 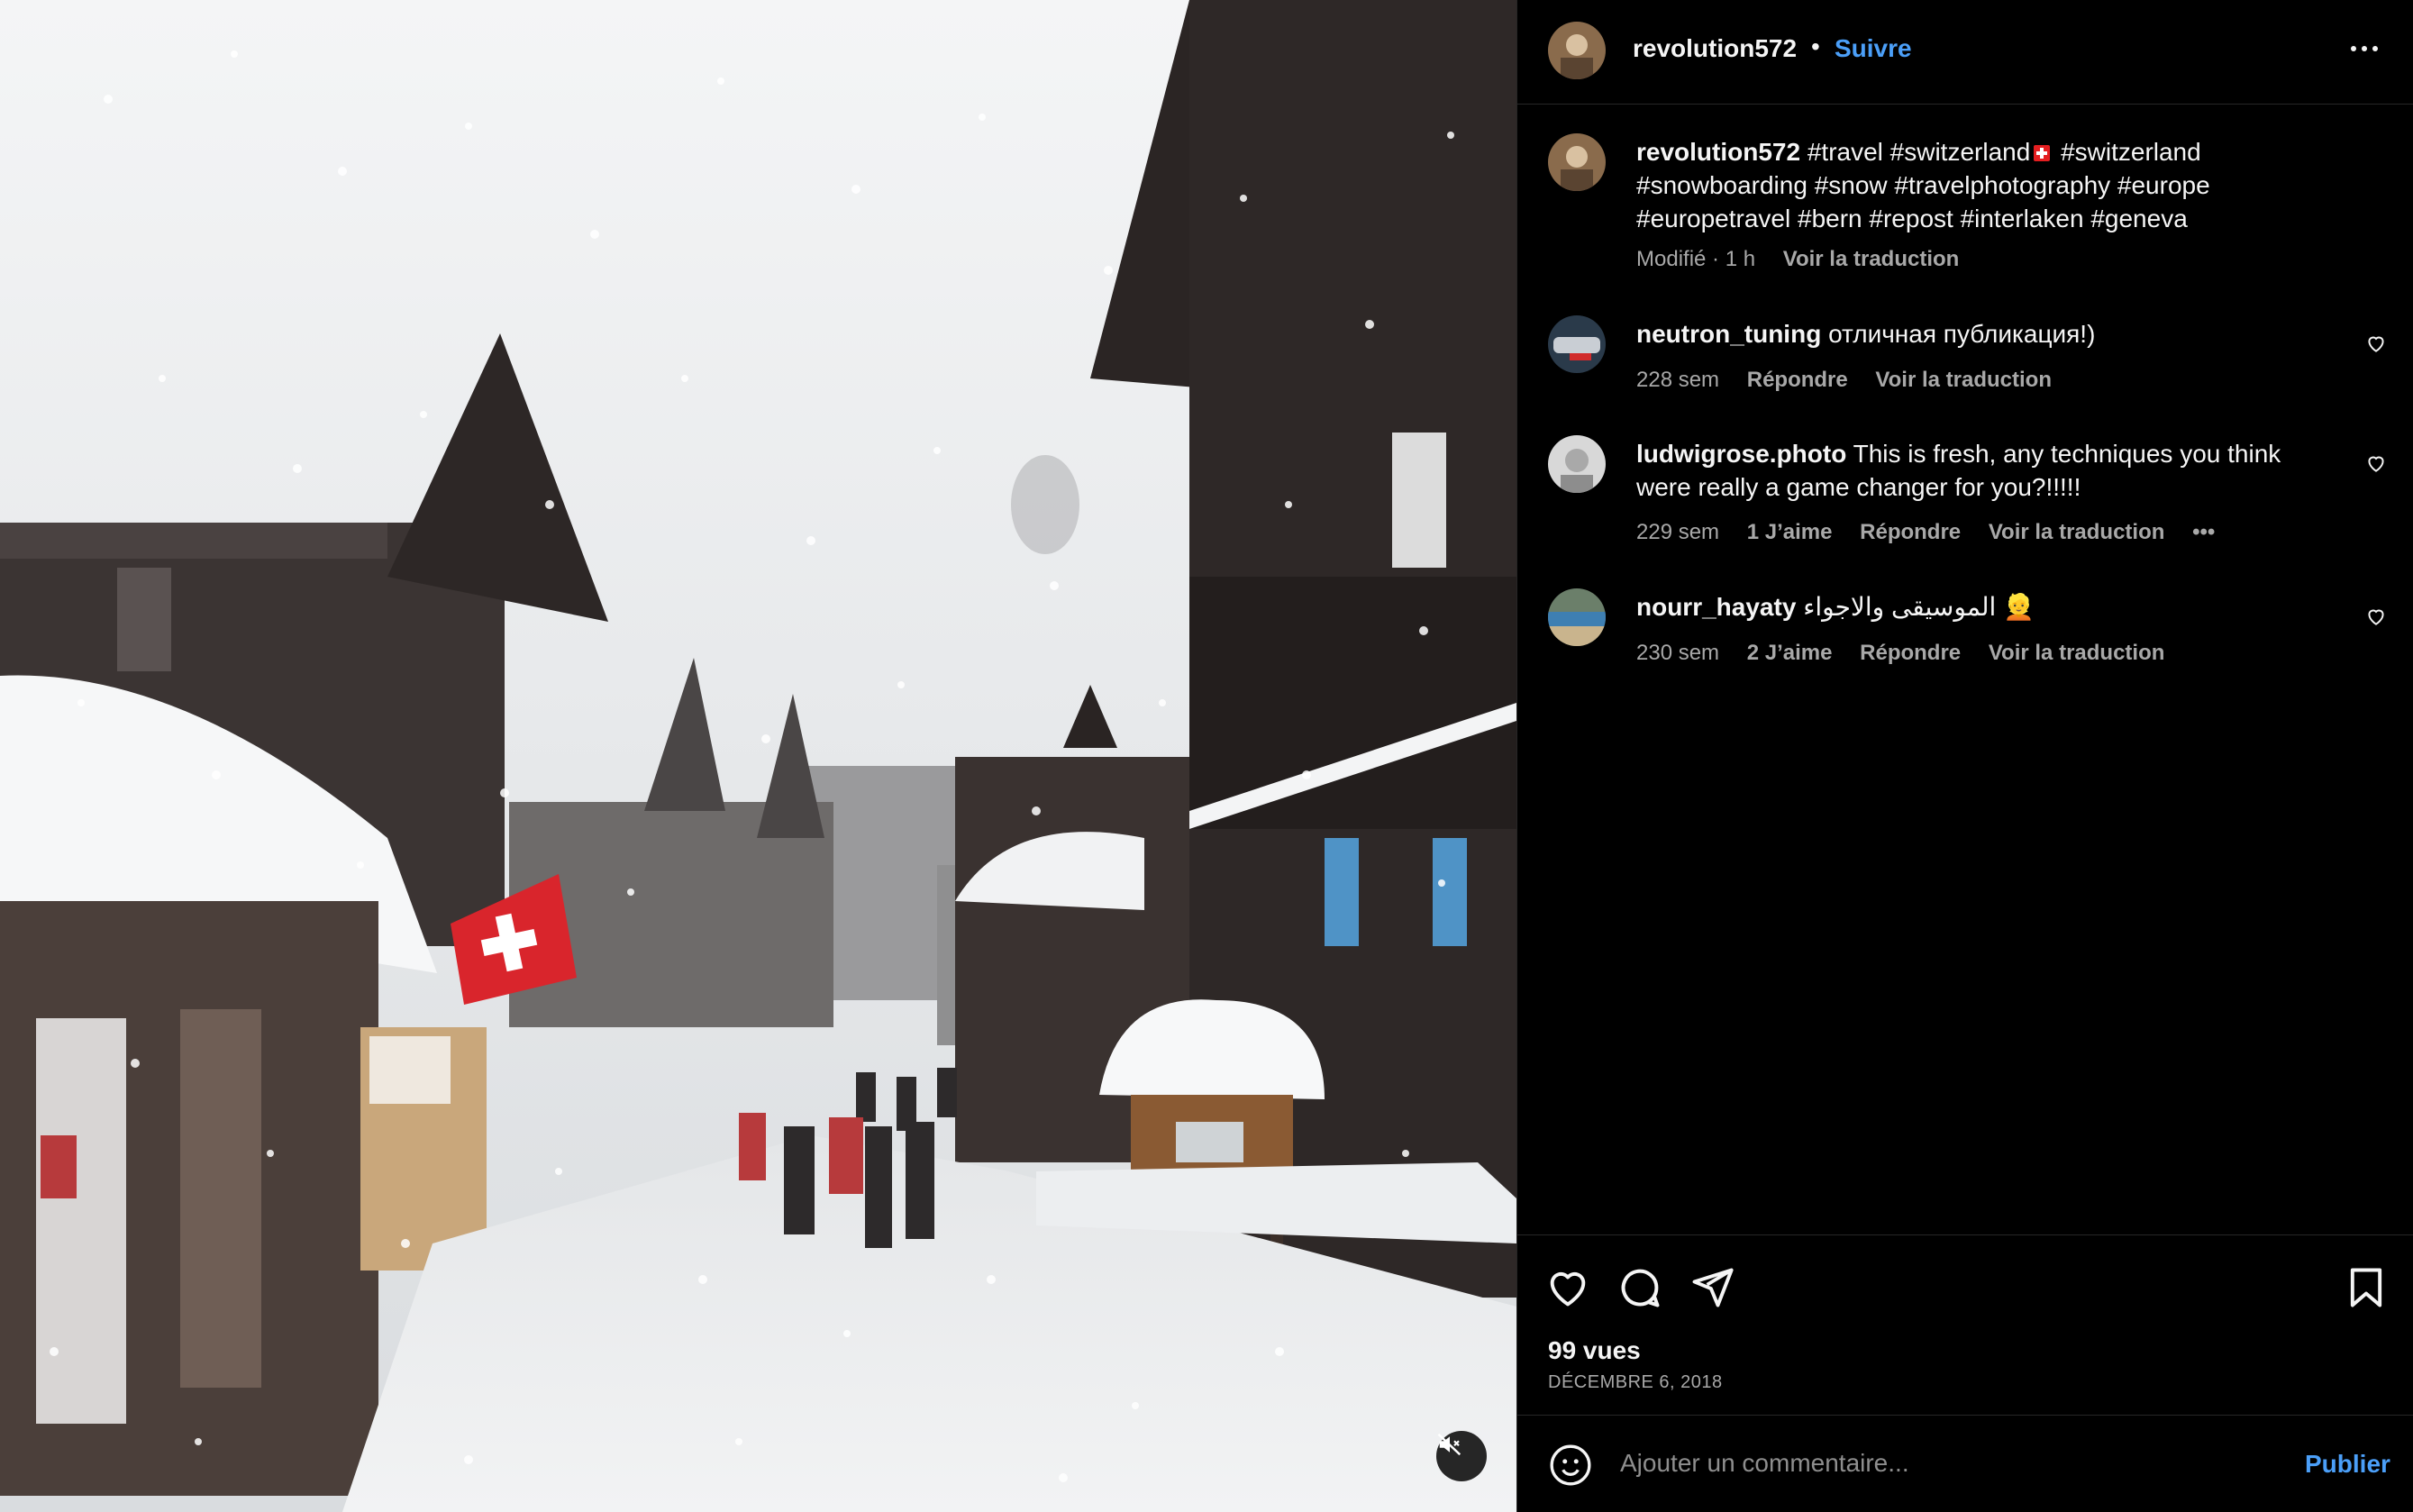 What do you see at coordinates (1567, 1287) in the screenshot?
I see `like-heart-icon` at bounding box center [1567, 1287].